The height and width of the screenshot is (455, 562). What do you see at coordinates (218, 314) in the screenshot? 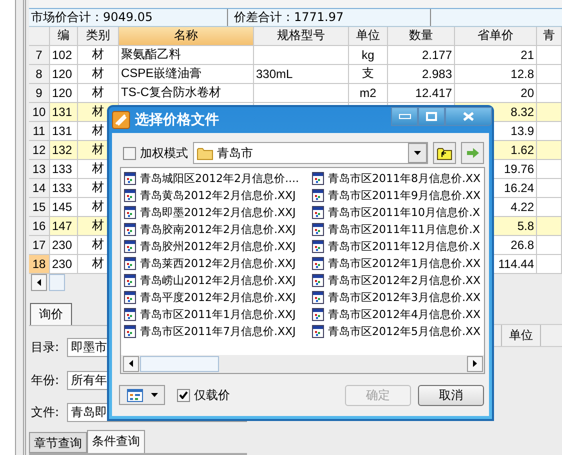
I see `file-name: 青岛市区2011年1月信息价.XXJ` at bounding box center [218, 314].